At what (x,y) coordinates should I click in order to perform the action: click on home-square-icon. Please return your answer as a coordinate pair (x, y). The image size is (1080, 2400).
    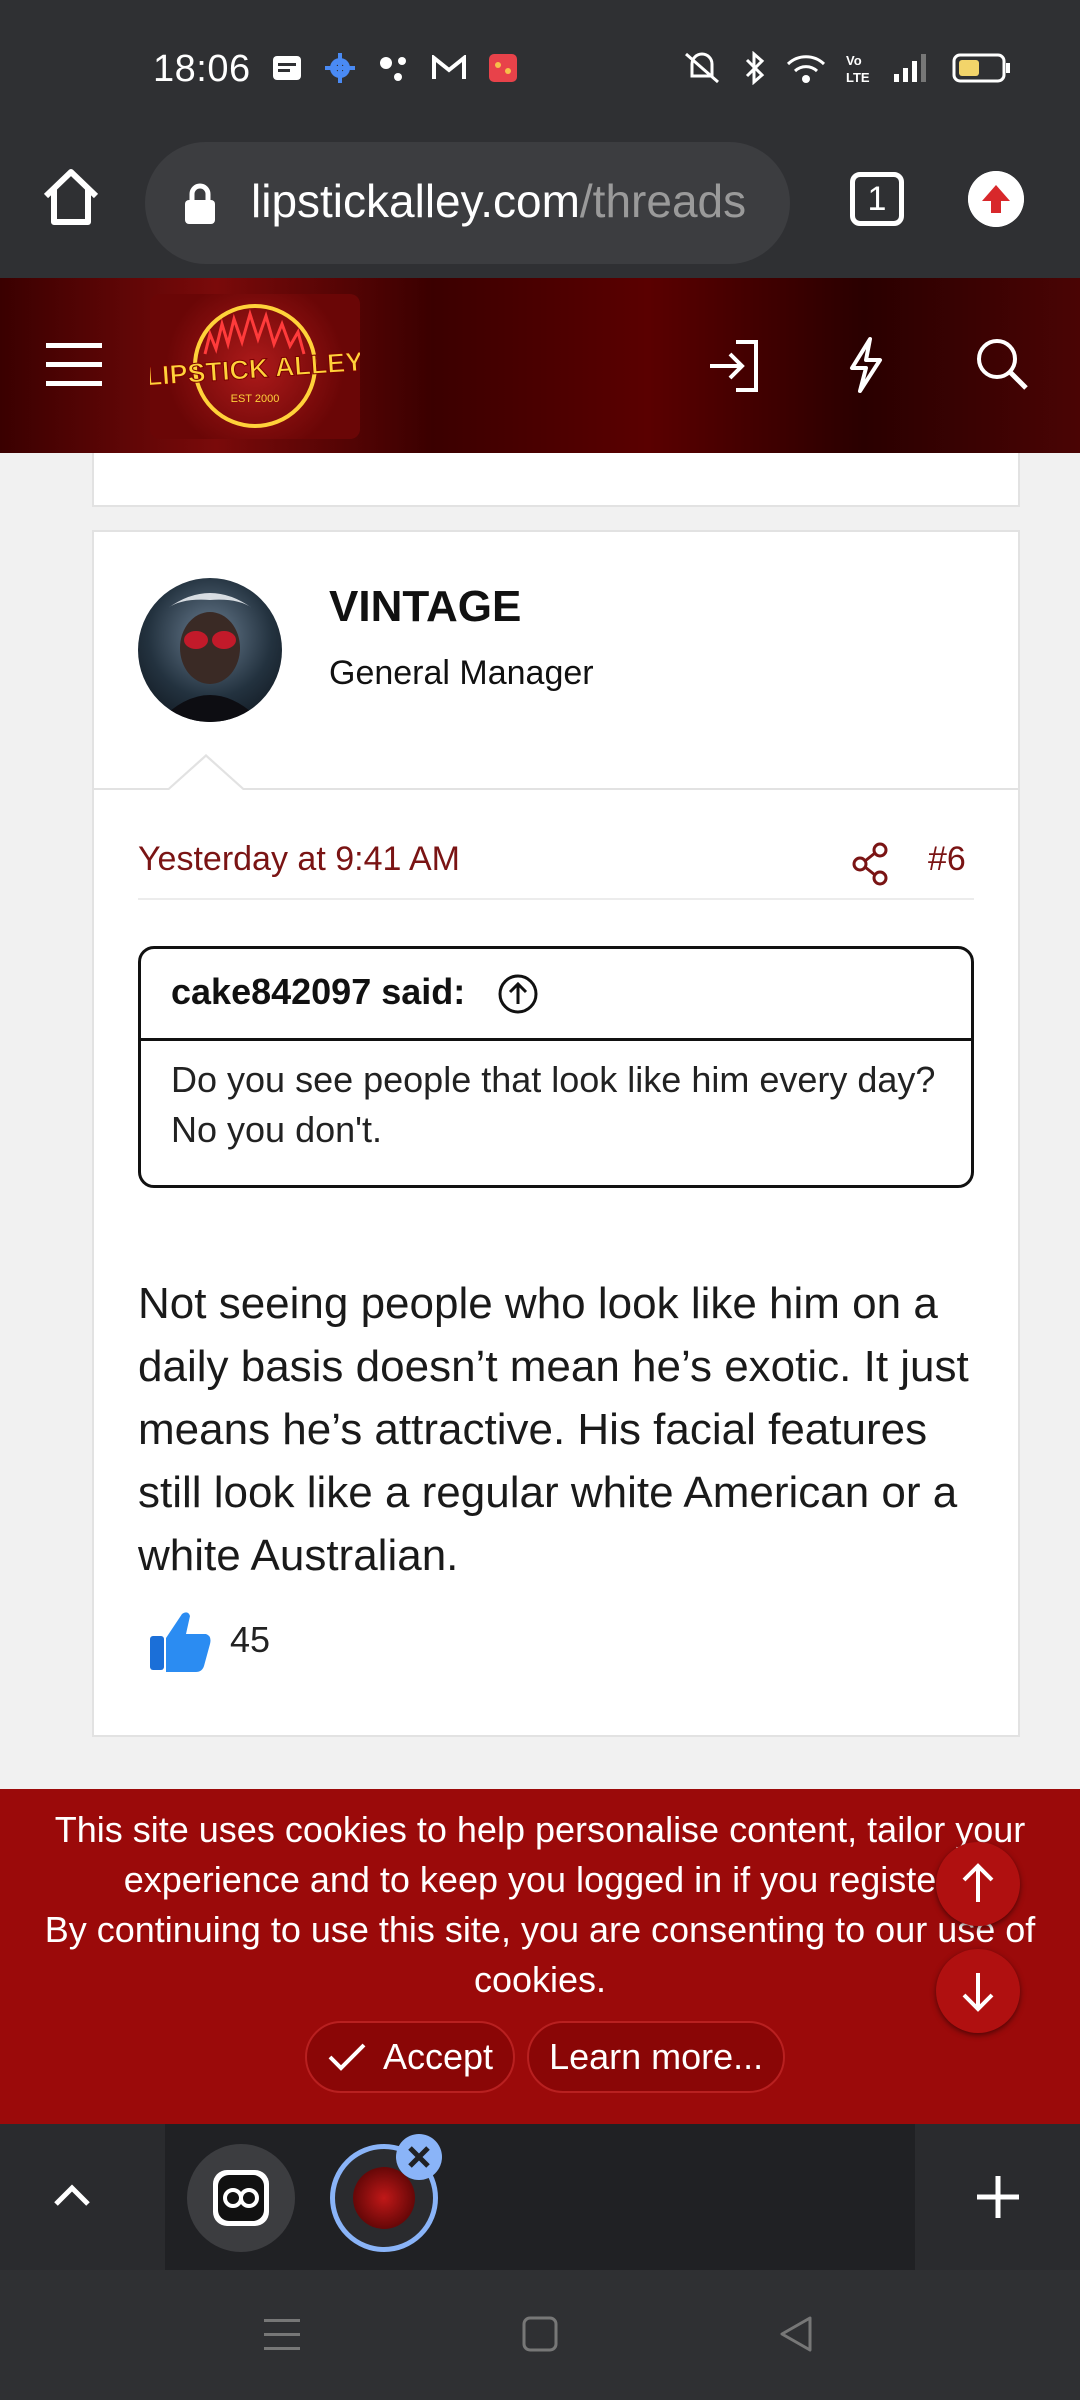
    Looking at the image, I should click on (540, 2334).